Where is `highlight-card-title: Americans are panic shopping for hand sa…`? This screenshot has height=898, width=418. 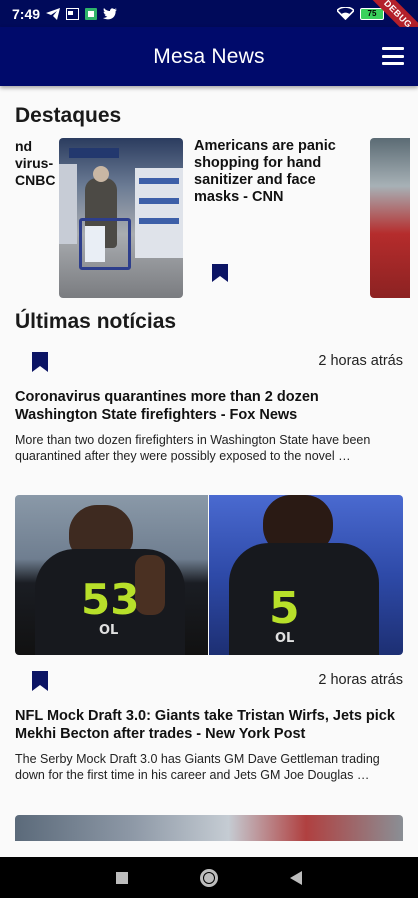
highlight-card-title: Americans are panic shopping for hand sa… is located at coordinates (269, 172).